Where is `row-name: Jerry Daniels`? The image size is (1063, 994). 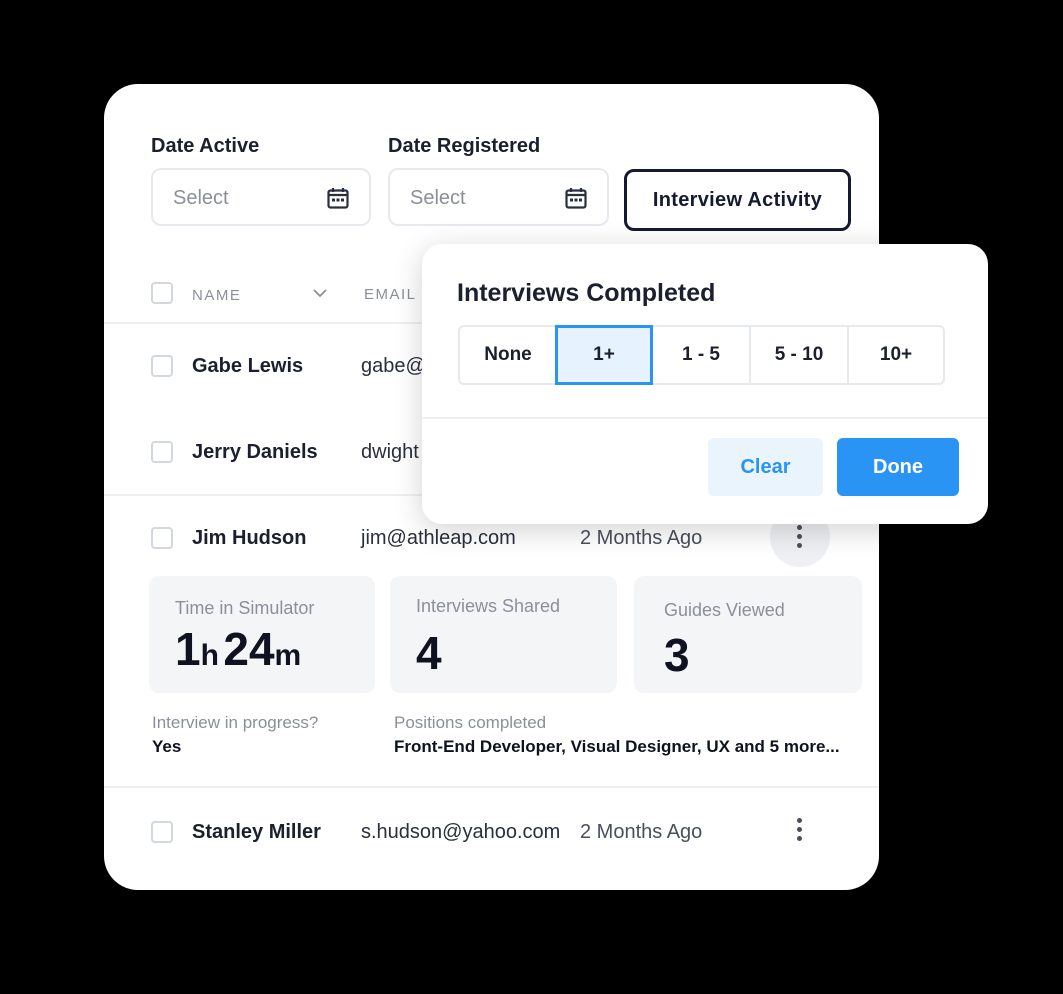 row-name: Jerry Daniels is located at coordinates (255, 452).